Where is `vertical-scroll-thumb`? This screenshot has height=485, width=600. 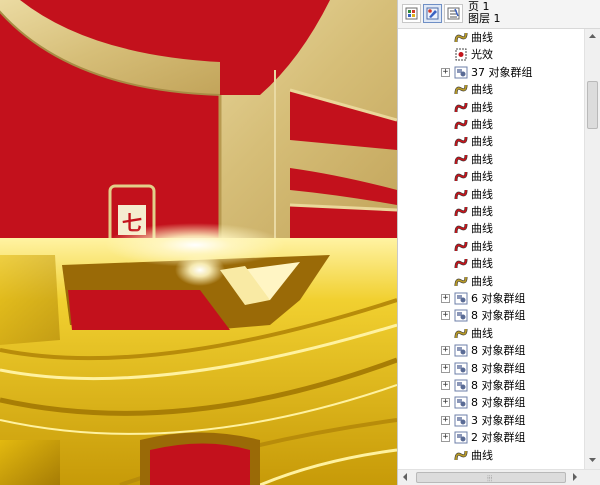
vertical-scroll-thumb is located at coordinates (592, 105).